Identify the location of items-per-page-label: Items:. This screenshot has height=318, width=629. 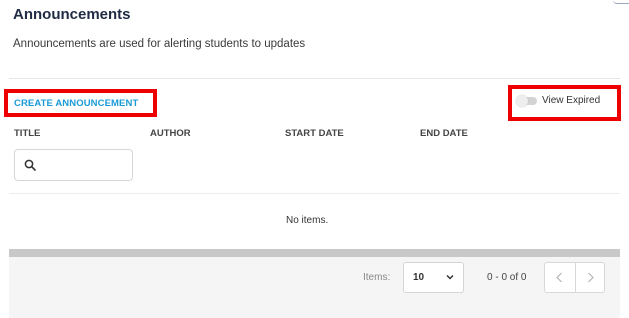
(377, 277).